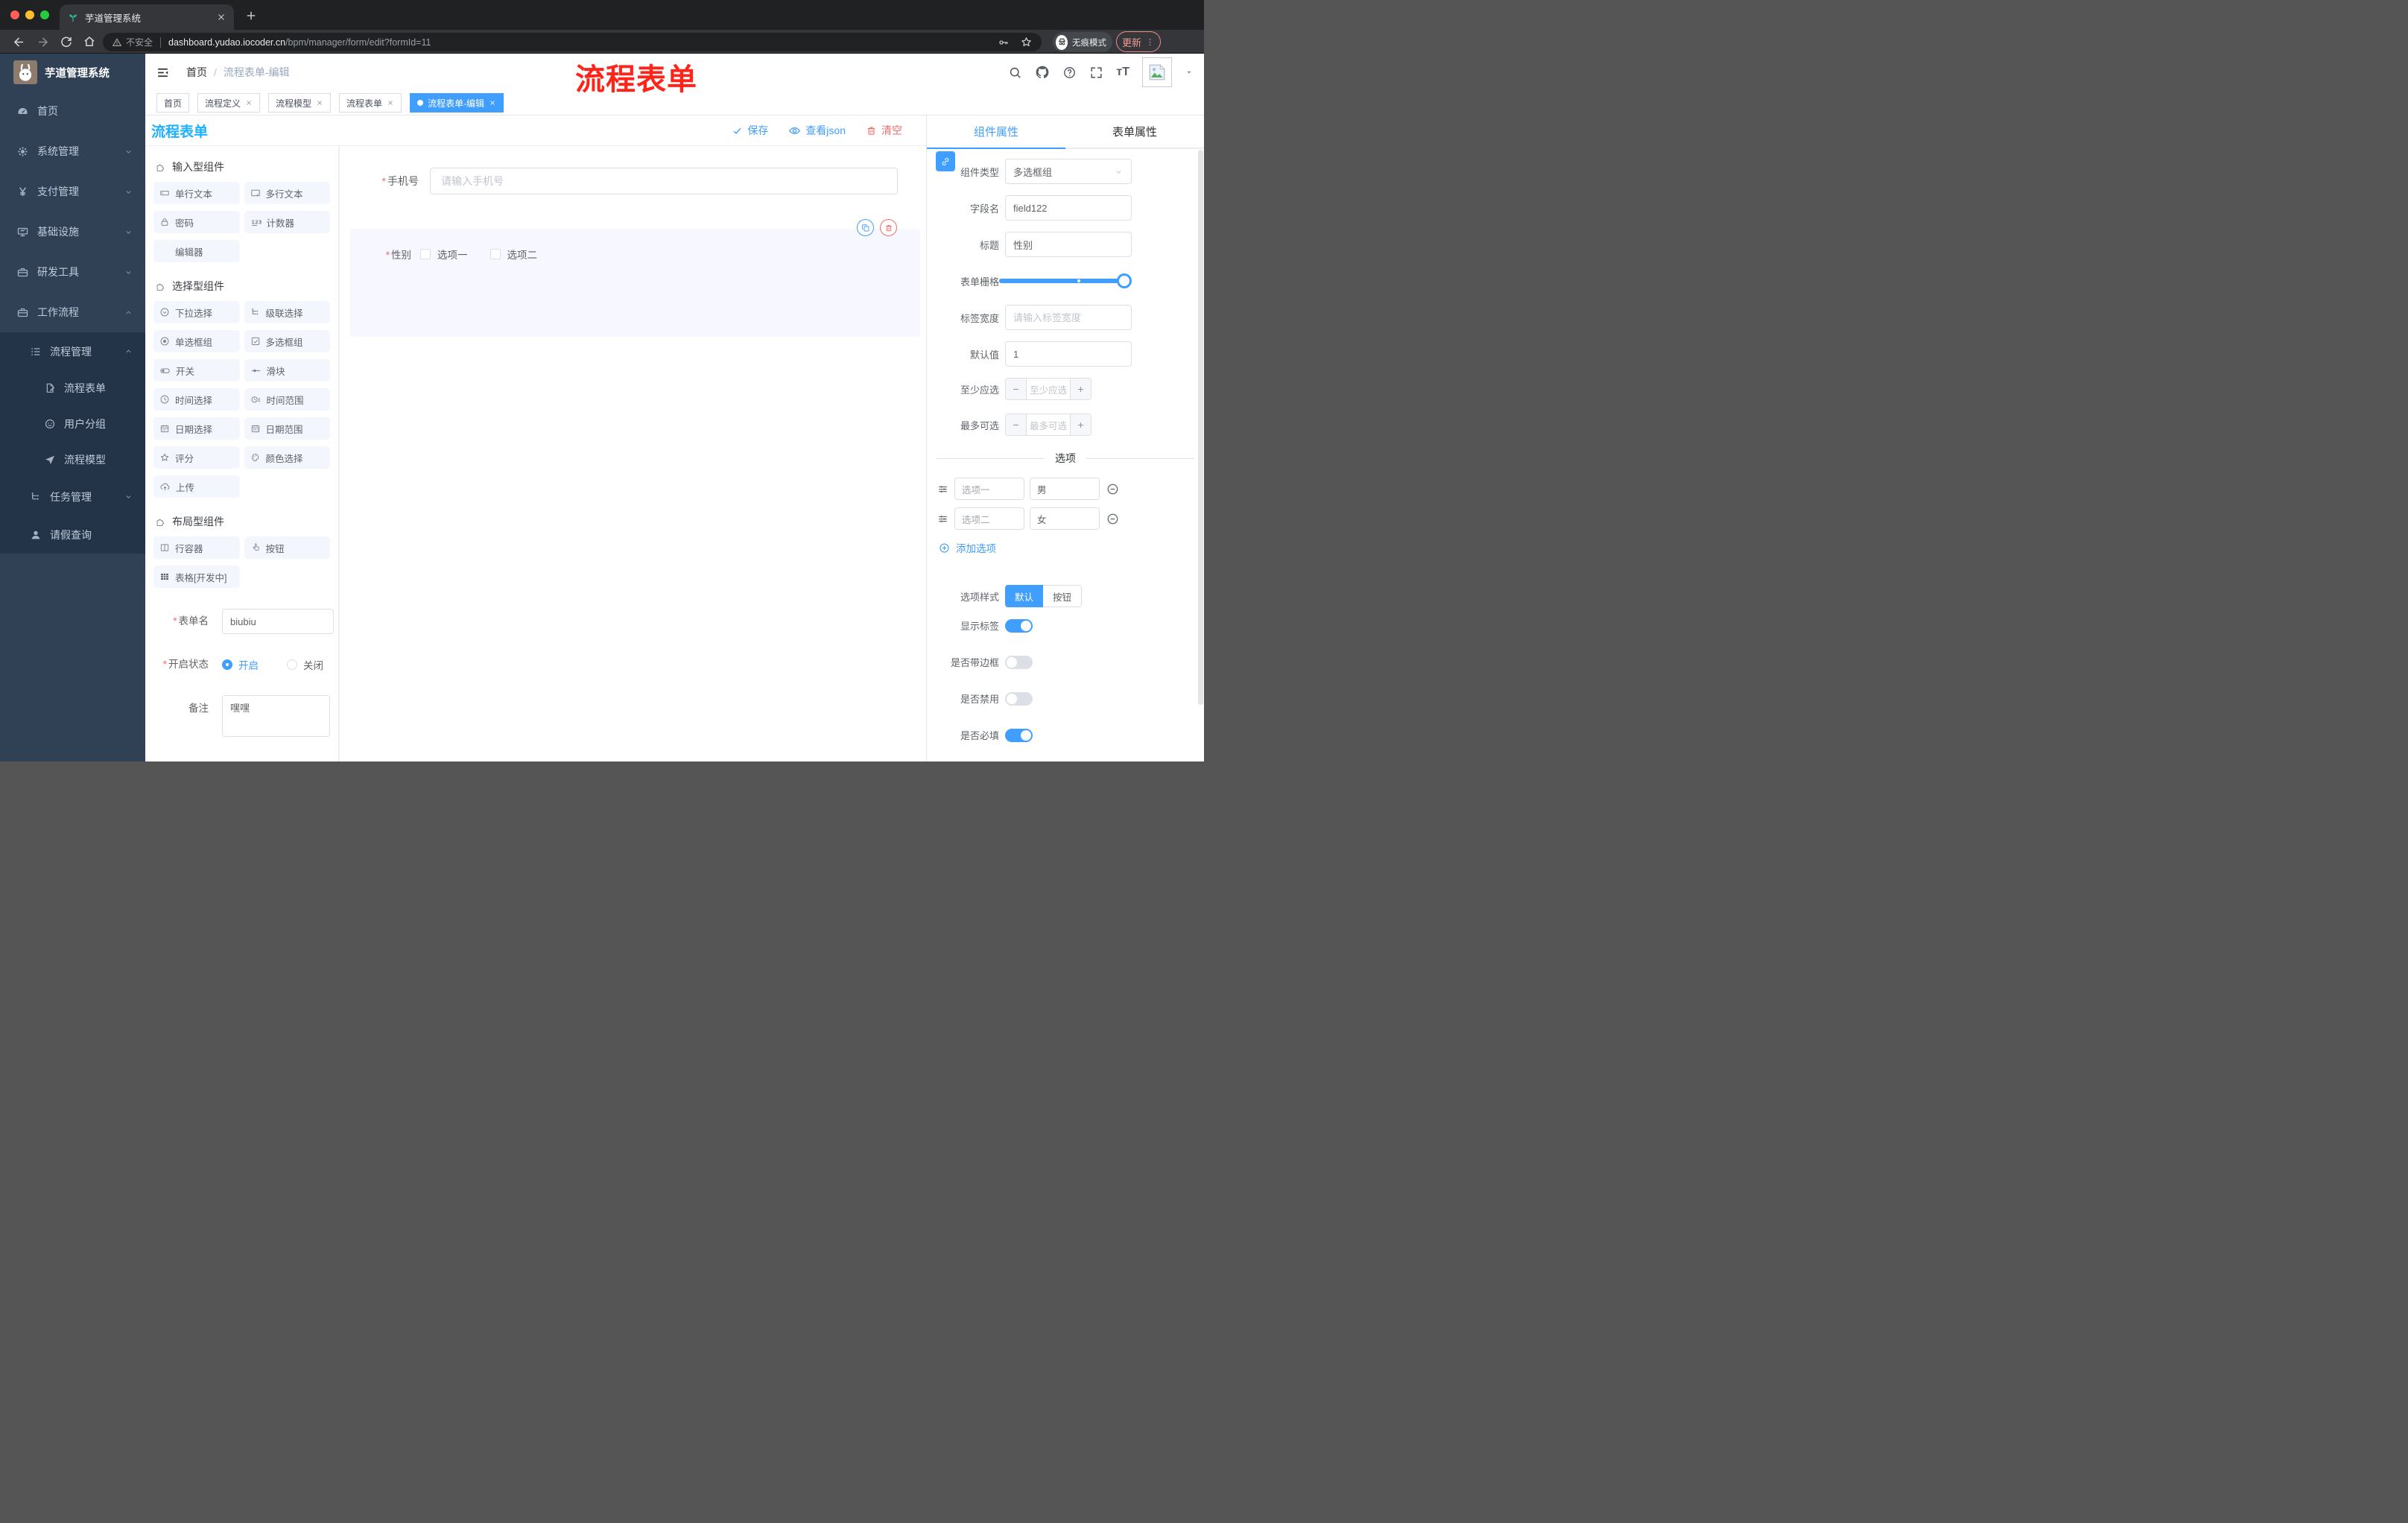 The height and width of the screenshot is (1523, 2408). What do you see at coordinates (72, 111) in the screenshot?
I see `sidebar-item-home: 首页` at bounding box center [72, 111].